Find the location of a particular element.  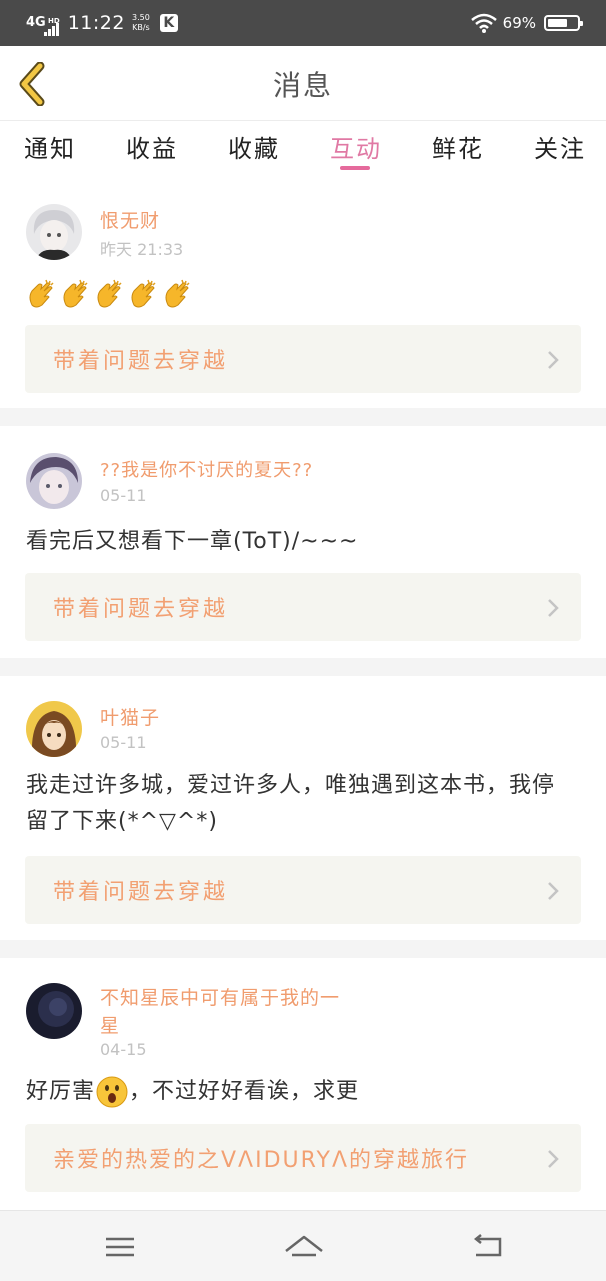

page-title: 消息 is located at coordinates (302, 85).